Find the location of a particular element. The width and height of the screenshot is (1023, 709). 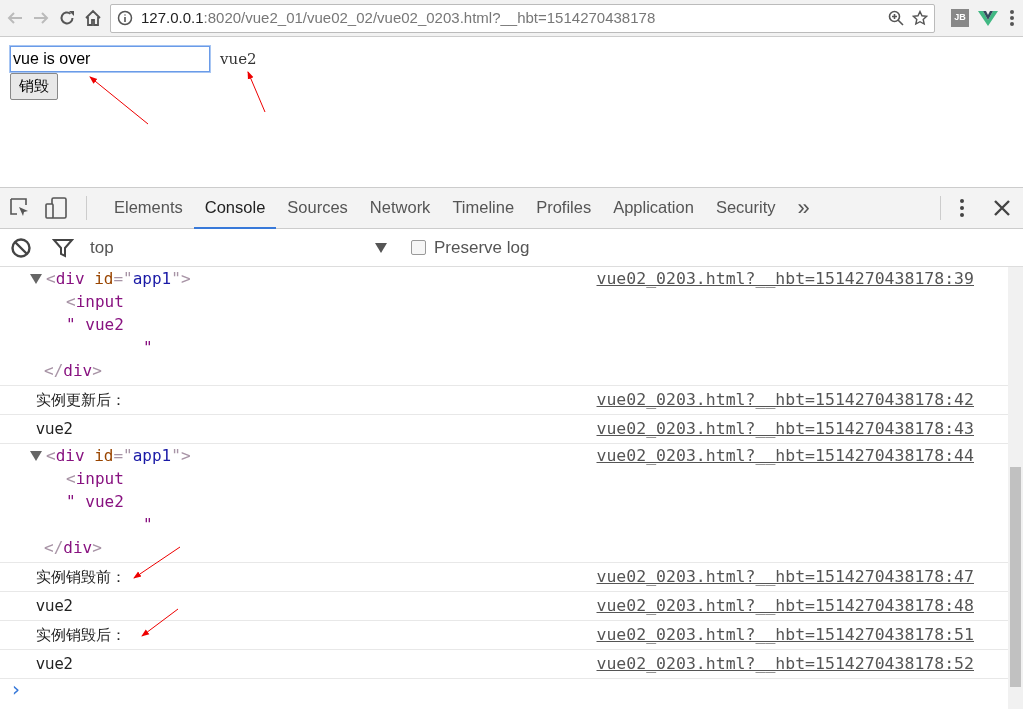

source-link: vue02_0203.html?__hbt=1514270438178:48 is located at coordinates (785, 606).